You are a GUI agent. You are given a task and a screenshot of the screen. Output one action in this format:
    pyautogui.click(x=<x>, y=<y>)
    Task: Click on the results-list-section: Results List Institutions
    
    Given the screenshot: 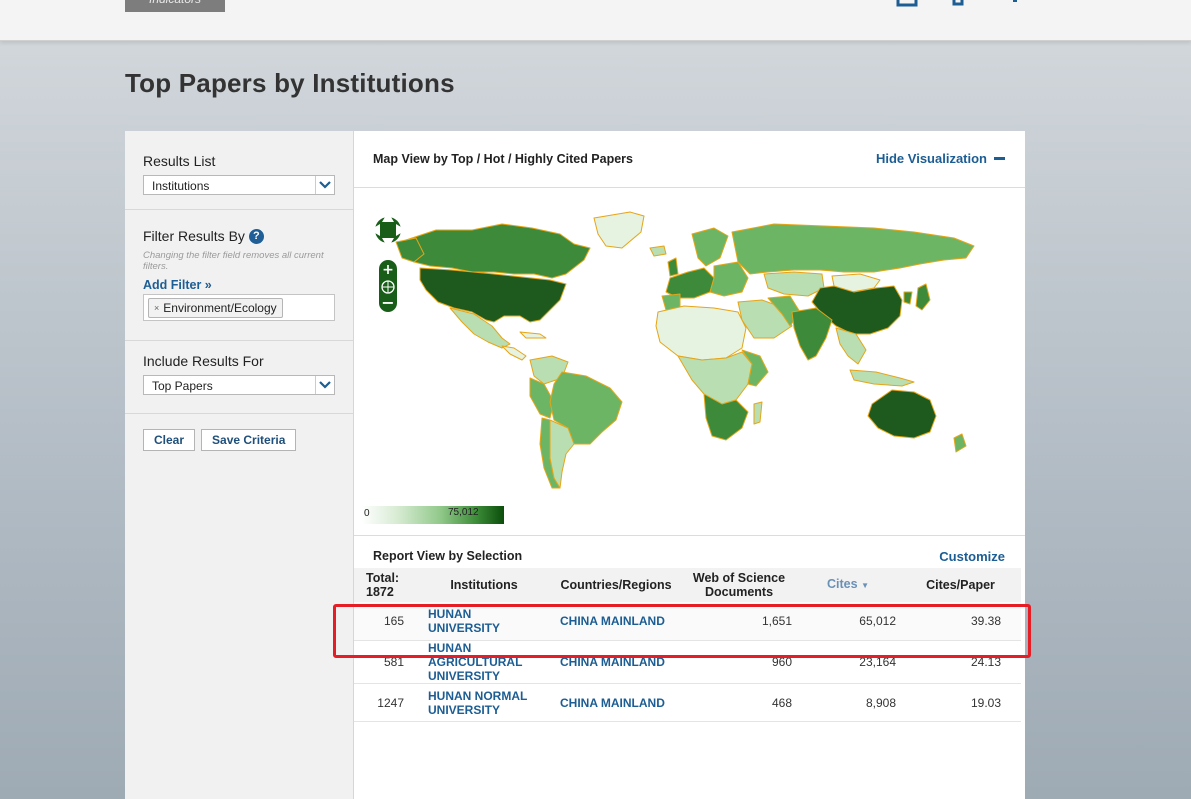 What is the action you would take?
    pyautogui.click(x=239, y=170)
    